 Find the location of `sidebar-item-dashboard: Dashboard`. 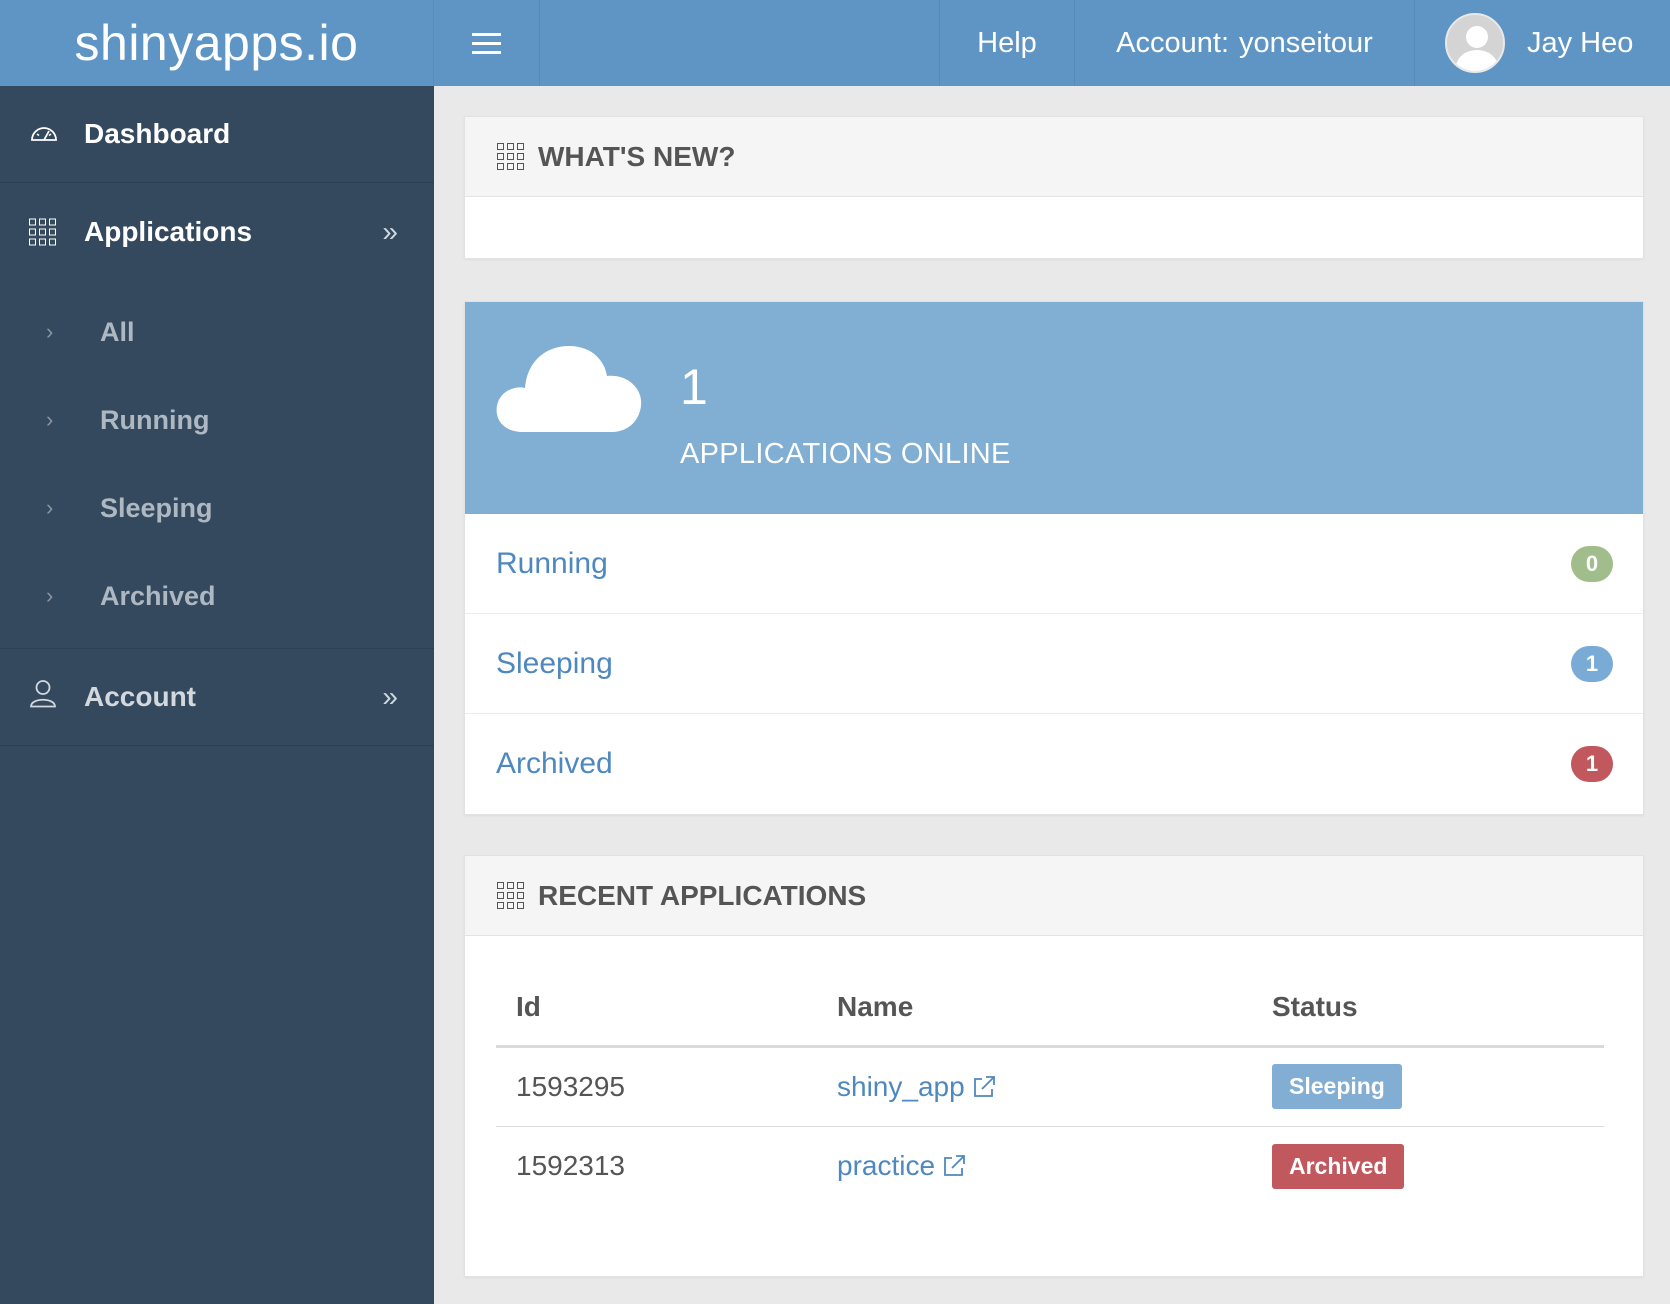

sidebar-item-dashboard: Dashboard is located at coordinates (217, 134).